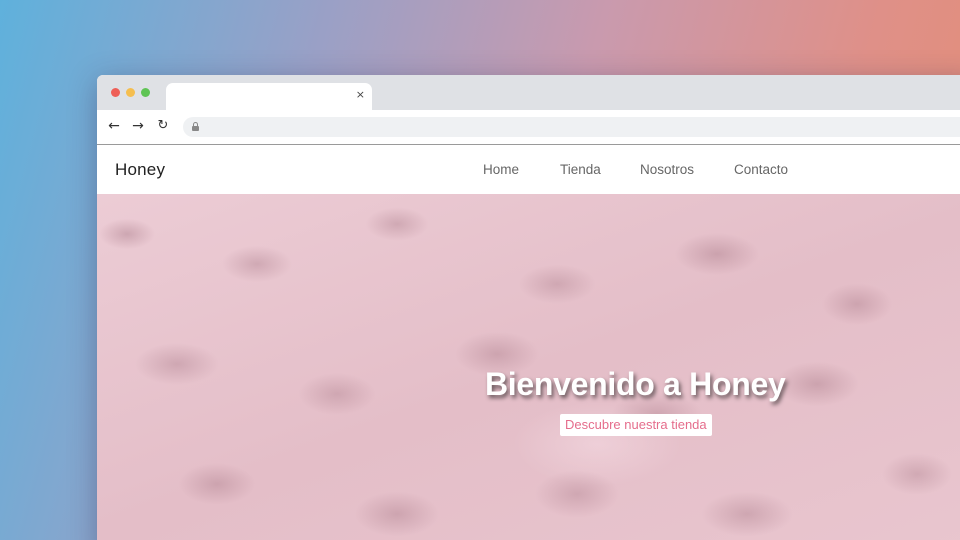 The height and width of the screenshot is (540, 960). I want to click on shop-cta-button: Descubre nuestra tienda, so click(636, 425).